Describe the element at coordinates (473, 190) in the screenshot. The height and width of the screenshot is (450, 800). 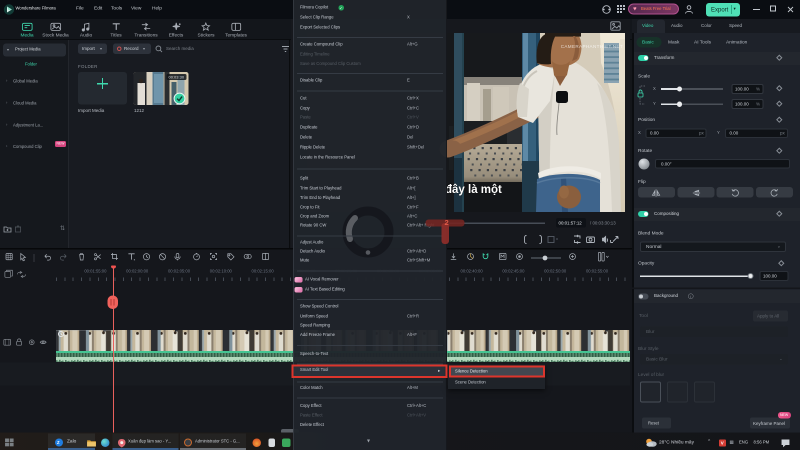
I see `svg-text: đây là một` at that location.